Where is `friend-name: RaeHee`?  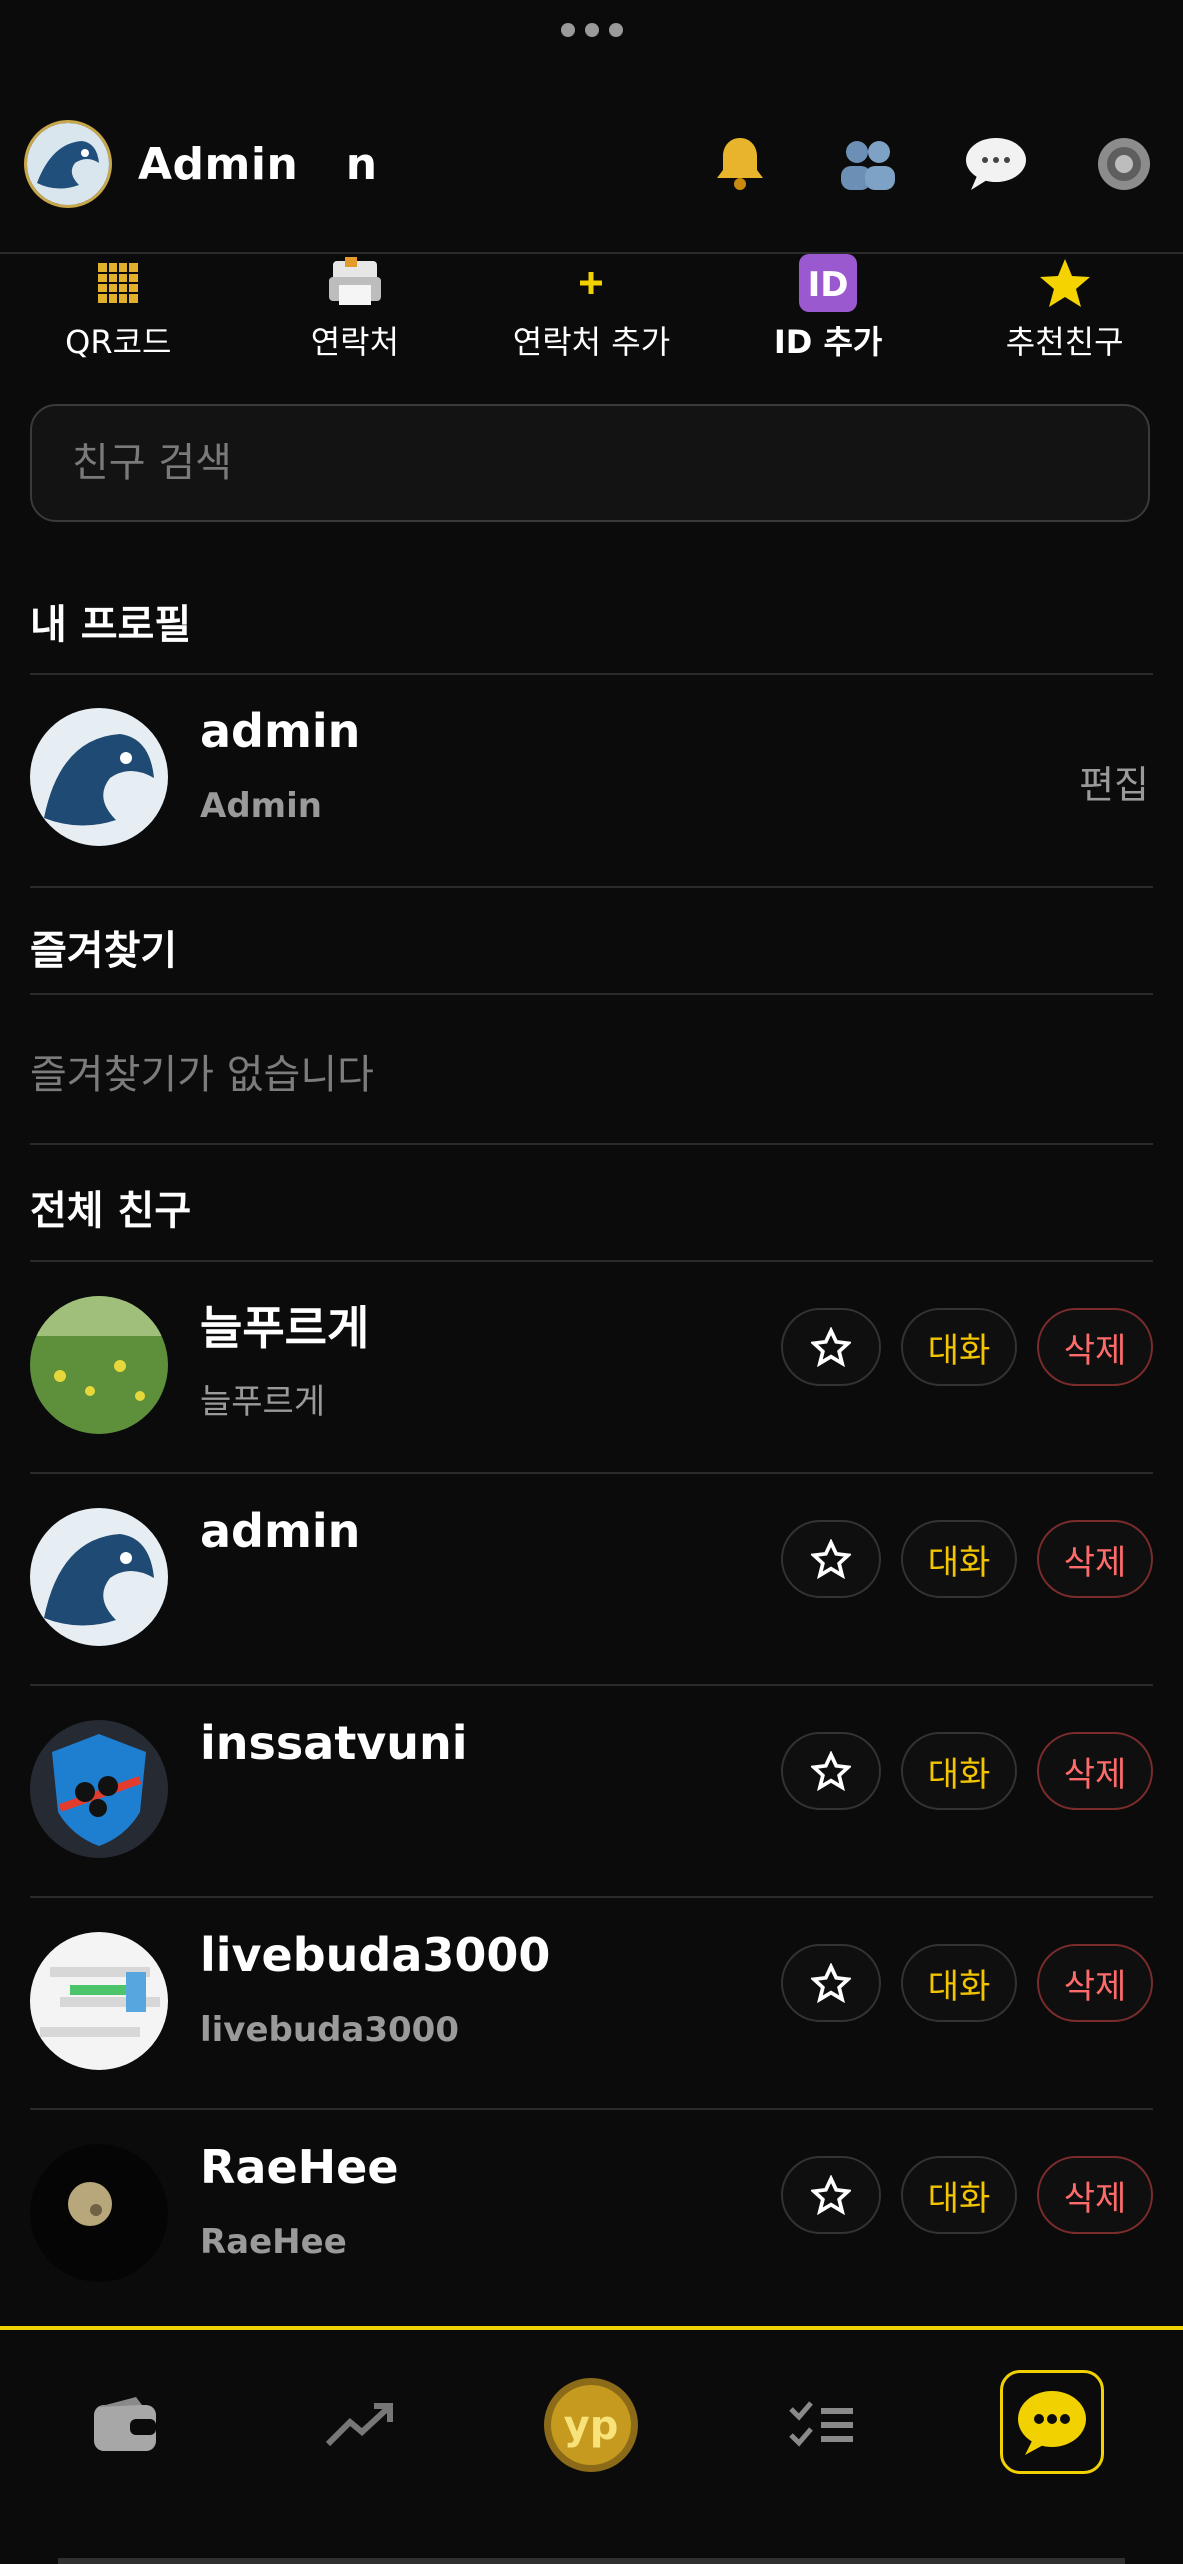 friend-name: RaeHee is located at coordinates (299, 2167).